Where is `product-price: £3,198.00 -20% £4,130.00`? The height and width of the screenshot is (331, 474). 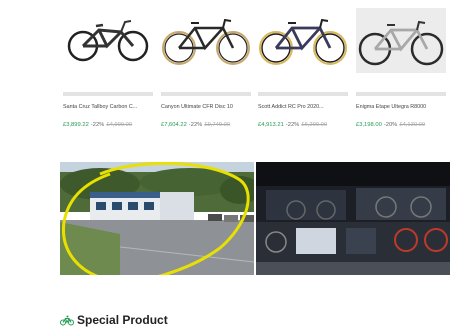 product-price: £3,198.00 -20% £4,130.00 is located at coordinates (390, 125).